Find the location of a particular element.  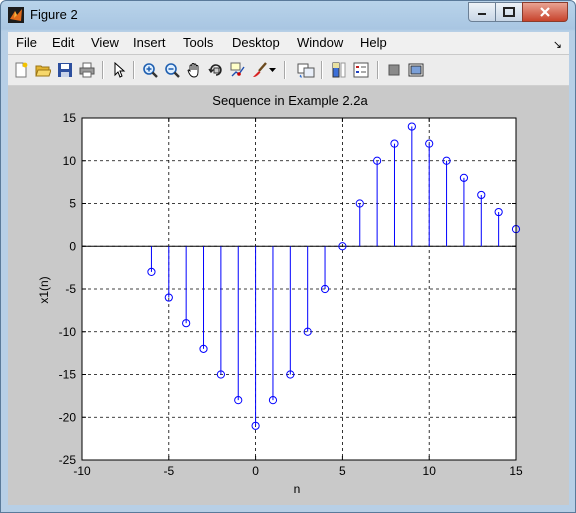

data-cursor-icon is located at coordinates (238, 70).